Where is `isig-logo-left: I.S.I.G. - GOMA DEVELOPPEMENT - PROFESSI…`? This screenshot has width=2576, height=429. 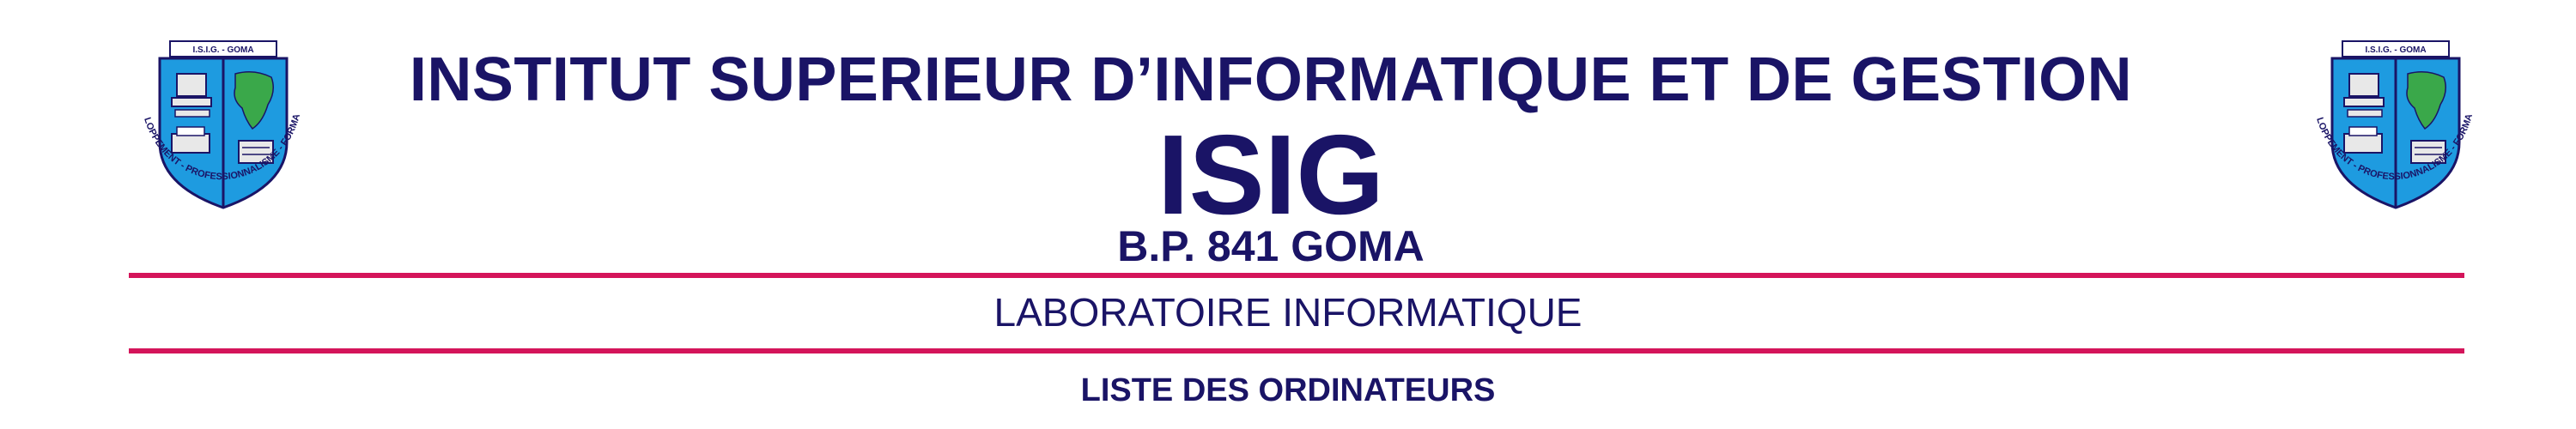 isig-logo-left: I.S.I.G. - GOMA DEVELOPPEMENT - PROFESSI… is located at coordinates (220, 132).